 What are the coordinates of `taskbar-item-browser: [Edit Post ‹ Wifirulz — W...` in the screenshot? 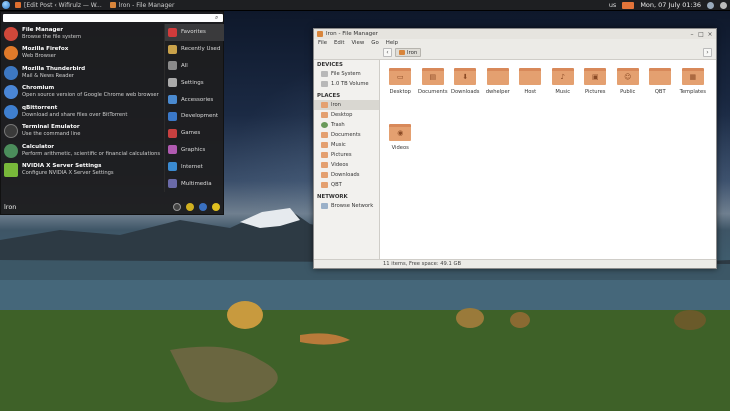 It's located at (58, 5).